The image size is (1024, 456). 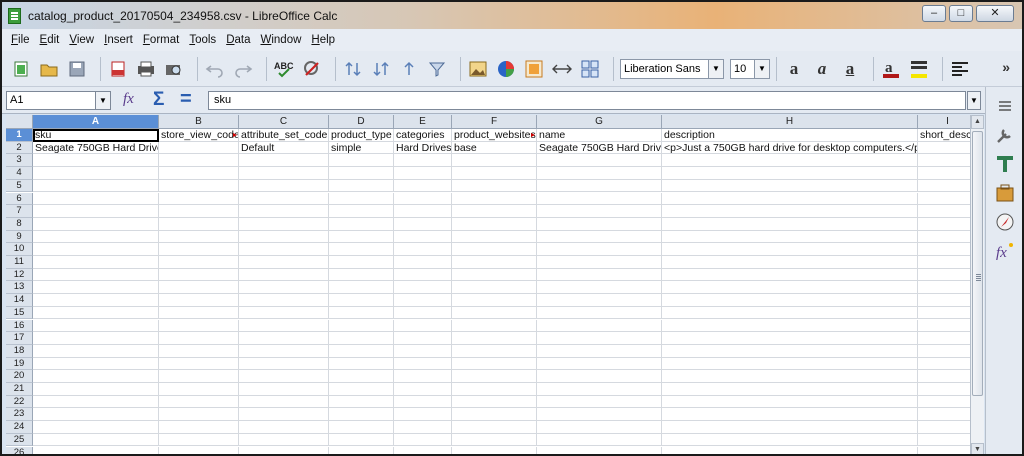 I want to click on cell-e19, so click(x=423, y=364).